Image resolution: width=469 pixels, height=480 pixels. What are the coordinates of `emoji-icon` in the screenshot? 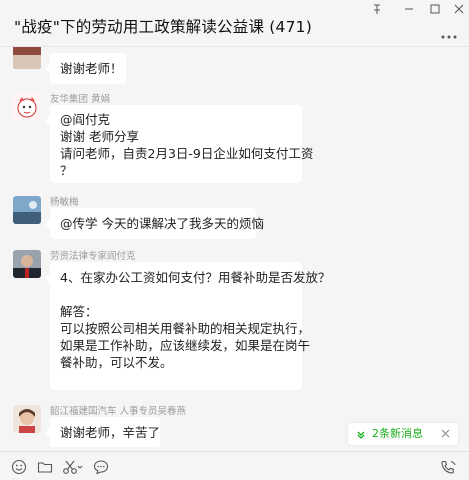 It's located at (19, 467).